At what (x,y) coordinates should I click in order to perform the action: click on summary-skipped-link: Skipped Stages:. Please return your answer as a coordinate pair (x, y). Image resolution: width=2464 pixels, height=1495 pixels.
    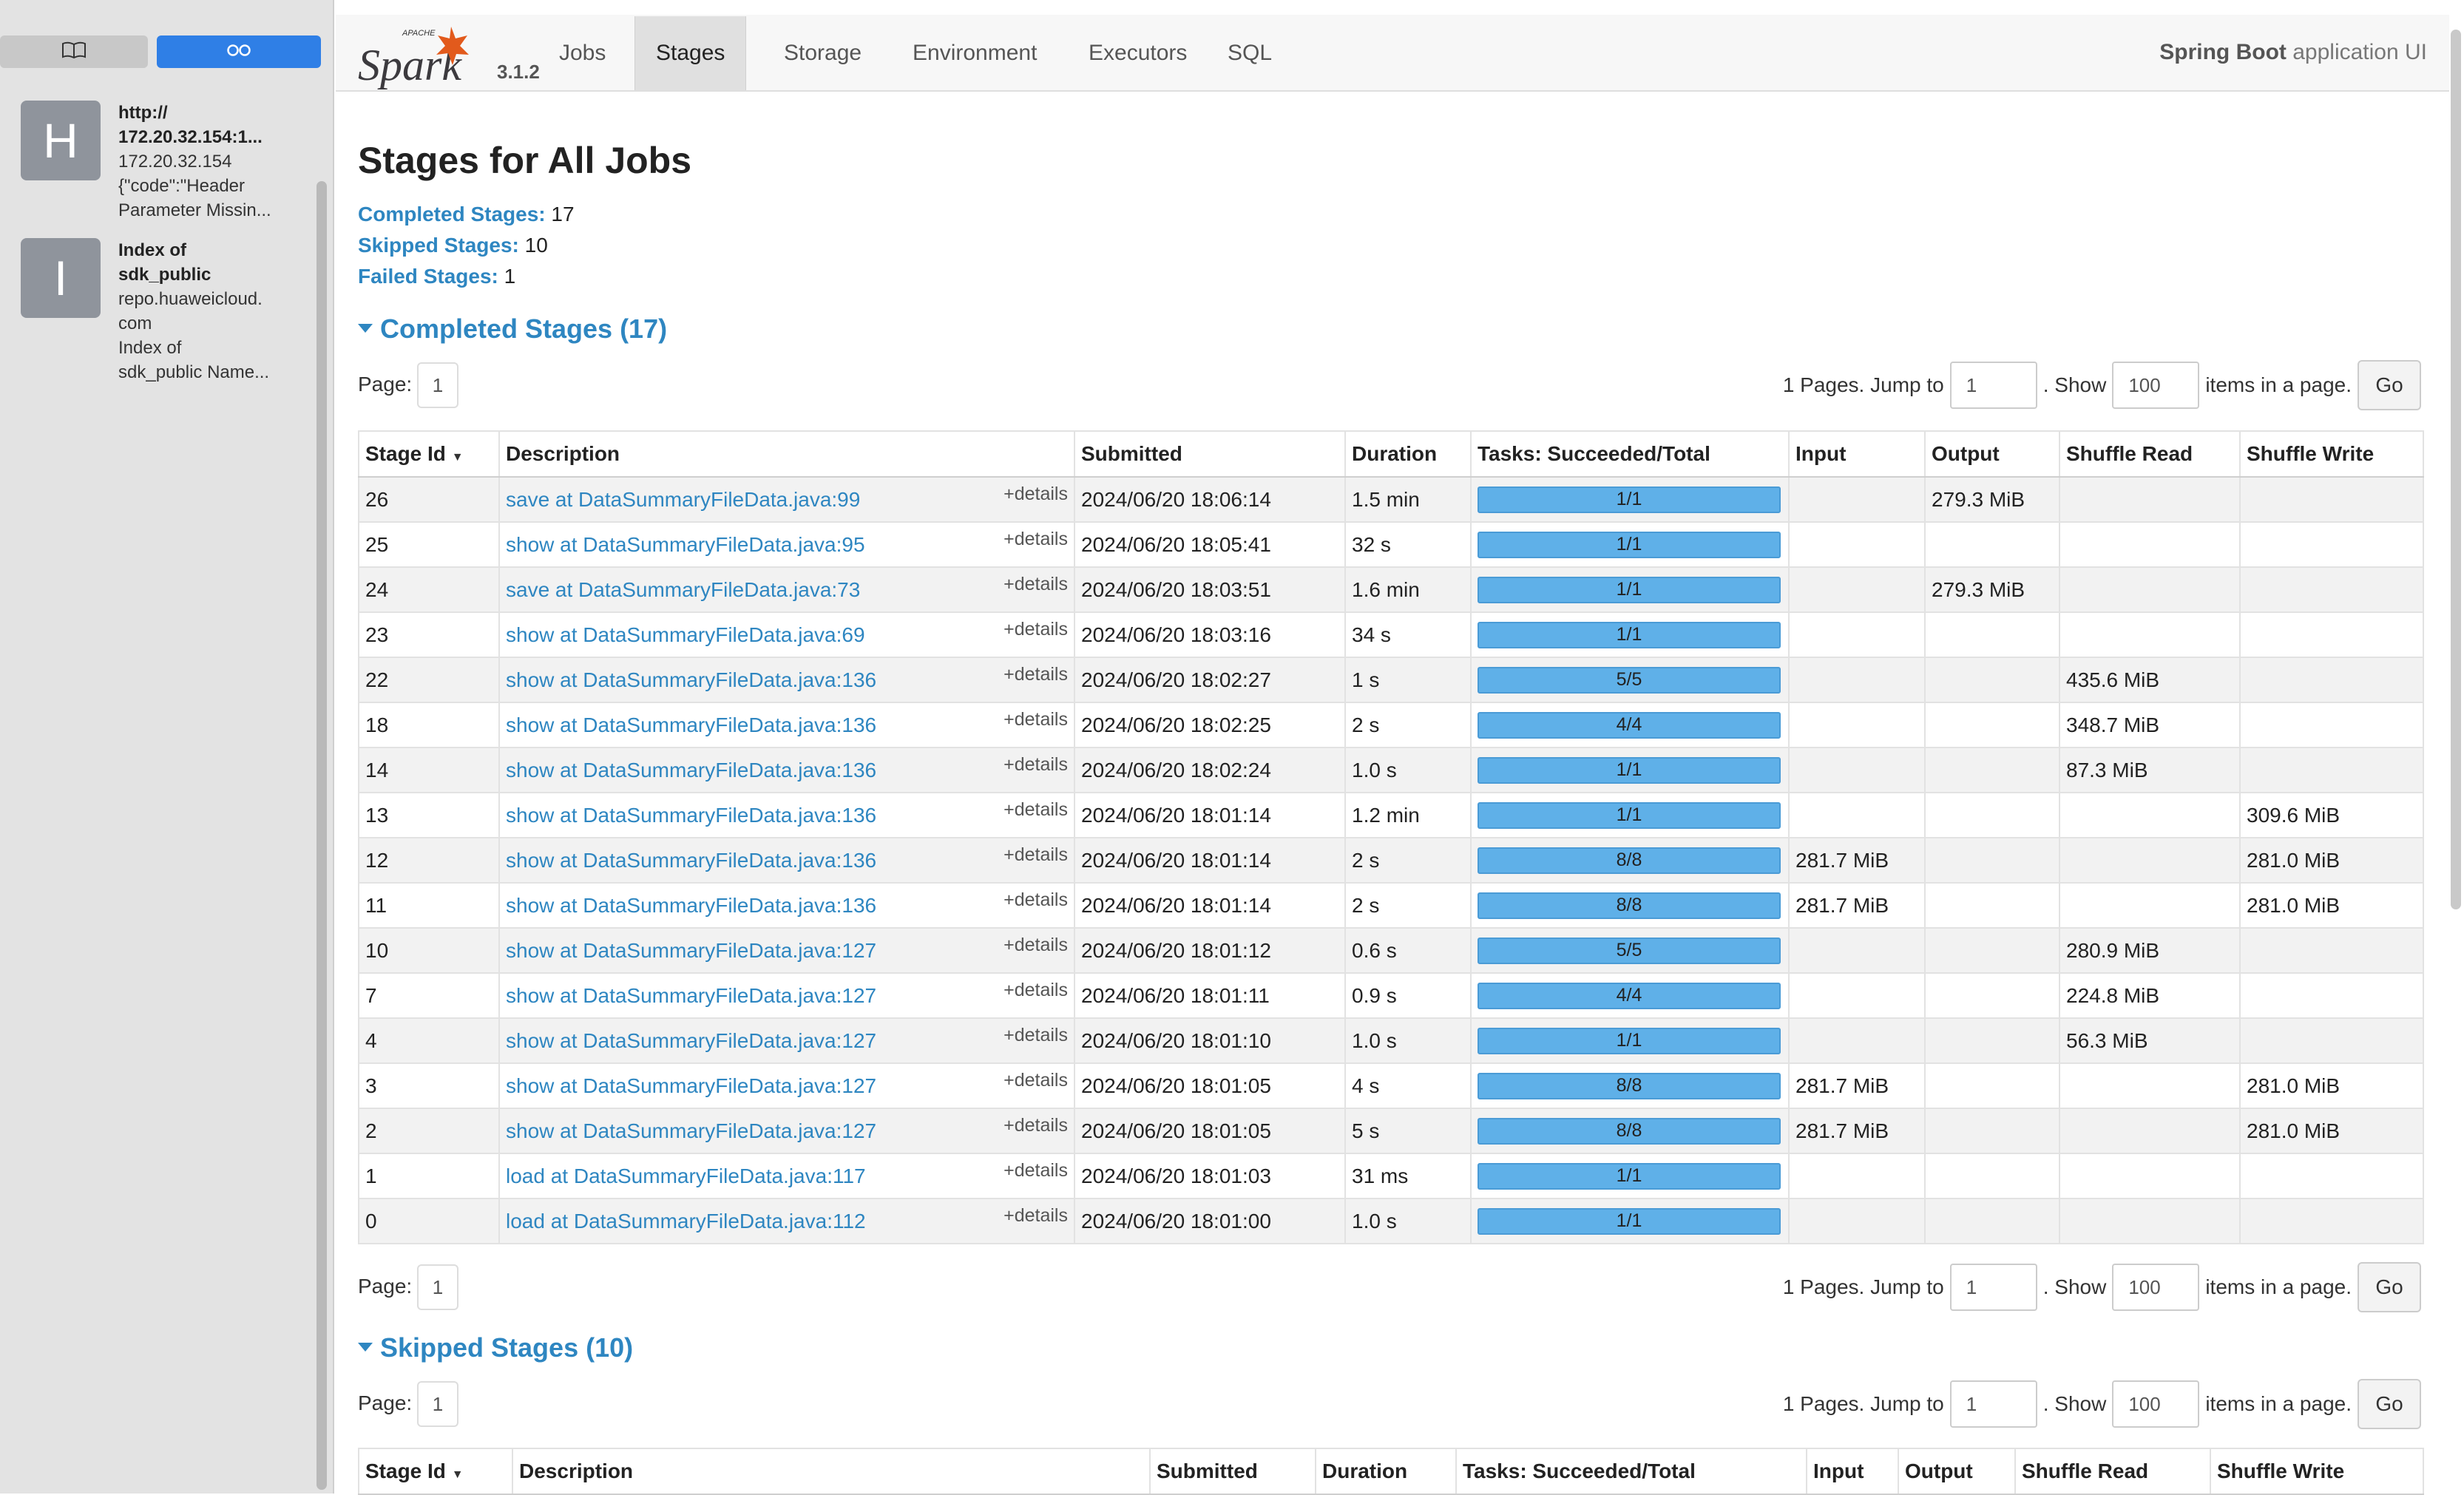
    Looking at the image, I should click on (438, 245).